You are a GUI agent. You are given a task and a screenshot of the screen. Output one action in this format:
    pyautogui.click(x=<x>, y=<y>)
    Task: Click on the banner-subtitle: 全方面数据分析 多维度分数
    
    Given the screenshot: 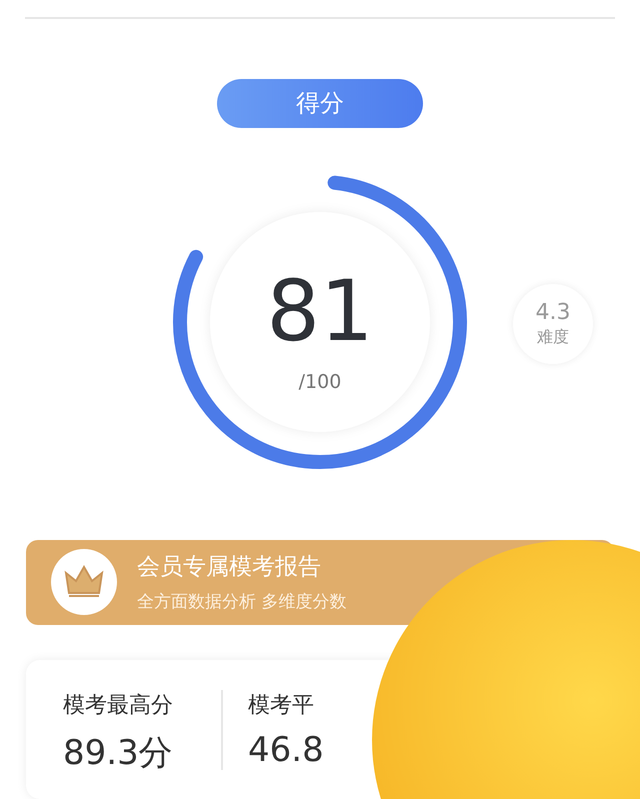 What is the action you would take?
    pyautogui.click(x=241, y=602)
    